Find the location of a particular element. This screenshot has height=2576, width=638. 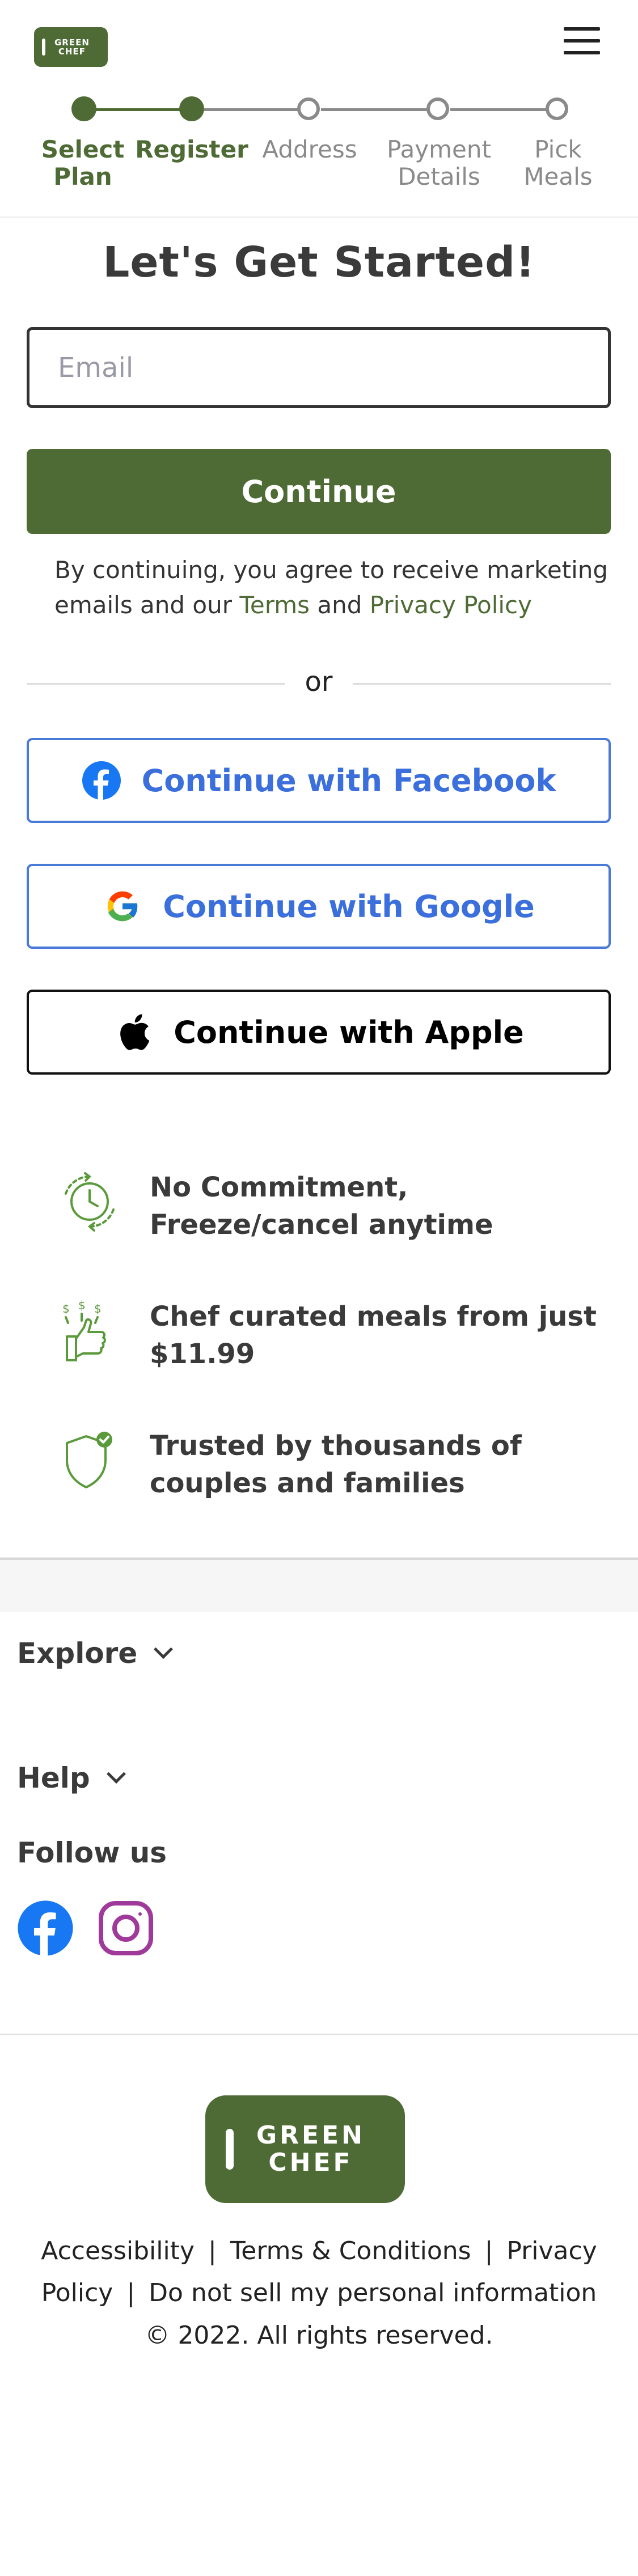

google-icon is located at coordinates (123, 906).